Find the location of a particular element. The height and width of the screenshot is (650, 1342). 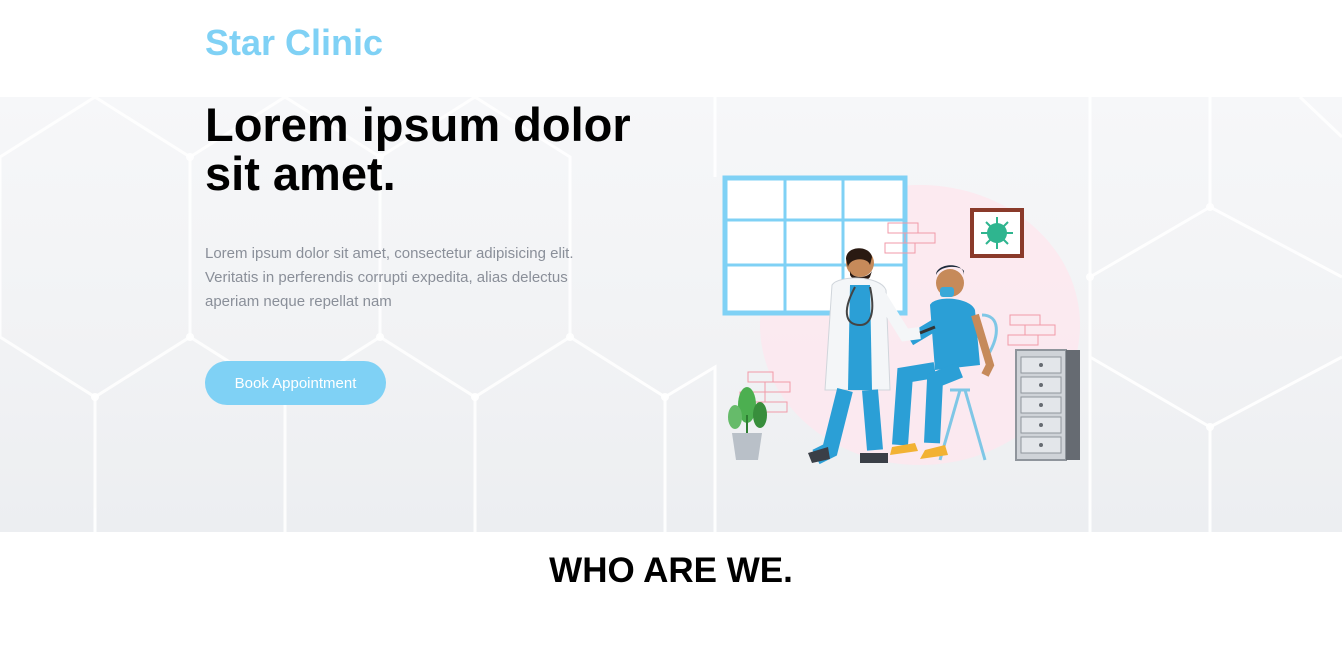

book-appointment-button: Book Appointment is located at coordinates (295, 383).